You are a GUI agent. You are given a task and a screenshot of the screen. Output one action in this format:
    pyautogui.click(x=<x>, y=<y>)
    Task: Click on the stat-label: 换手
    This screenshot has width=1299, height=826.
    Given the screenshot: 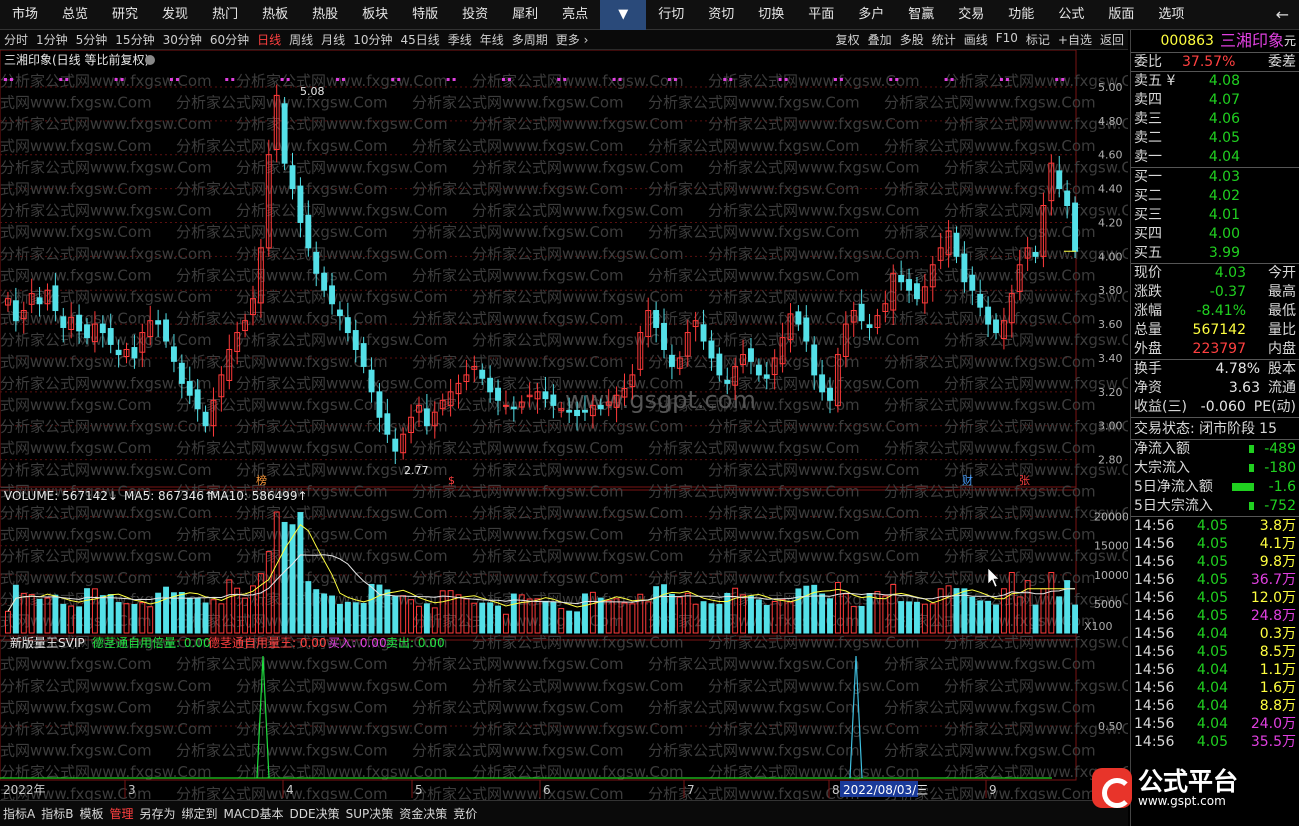 What is the action you would take?
    pyautogui.click(x=1148, y=369)
    